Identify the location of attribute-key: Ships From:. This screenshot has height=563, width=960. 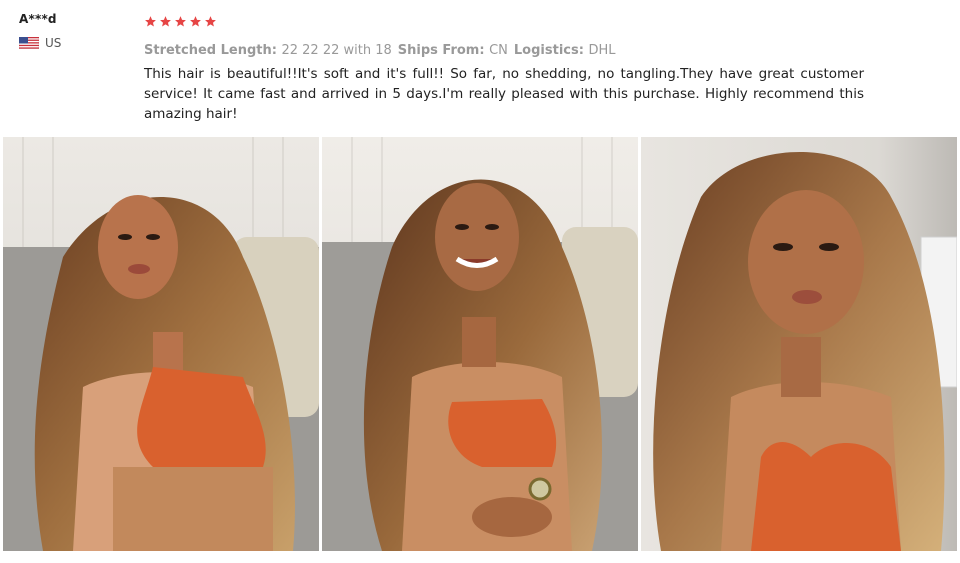
(443, 50).